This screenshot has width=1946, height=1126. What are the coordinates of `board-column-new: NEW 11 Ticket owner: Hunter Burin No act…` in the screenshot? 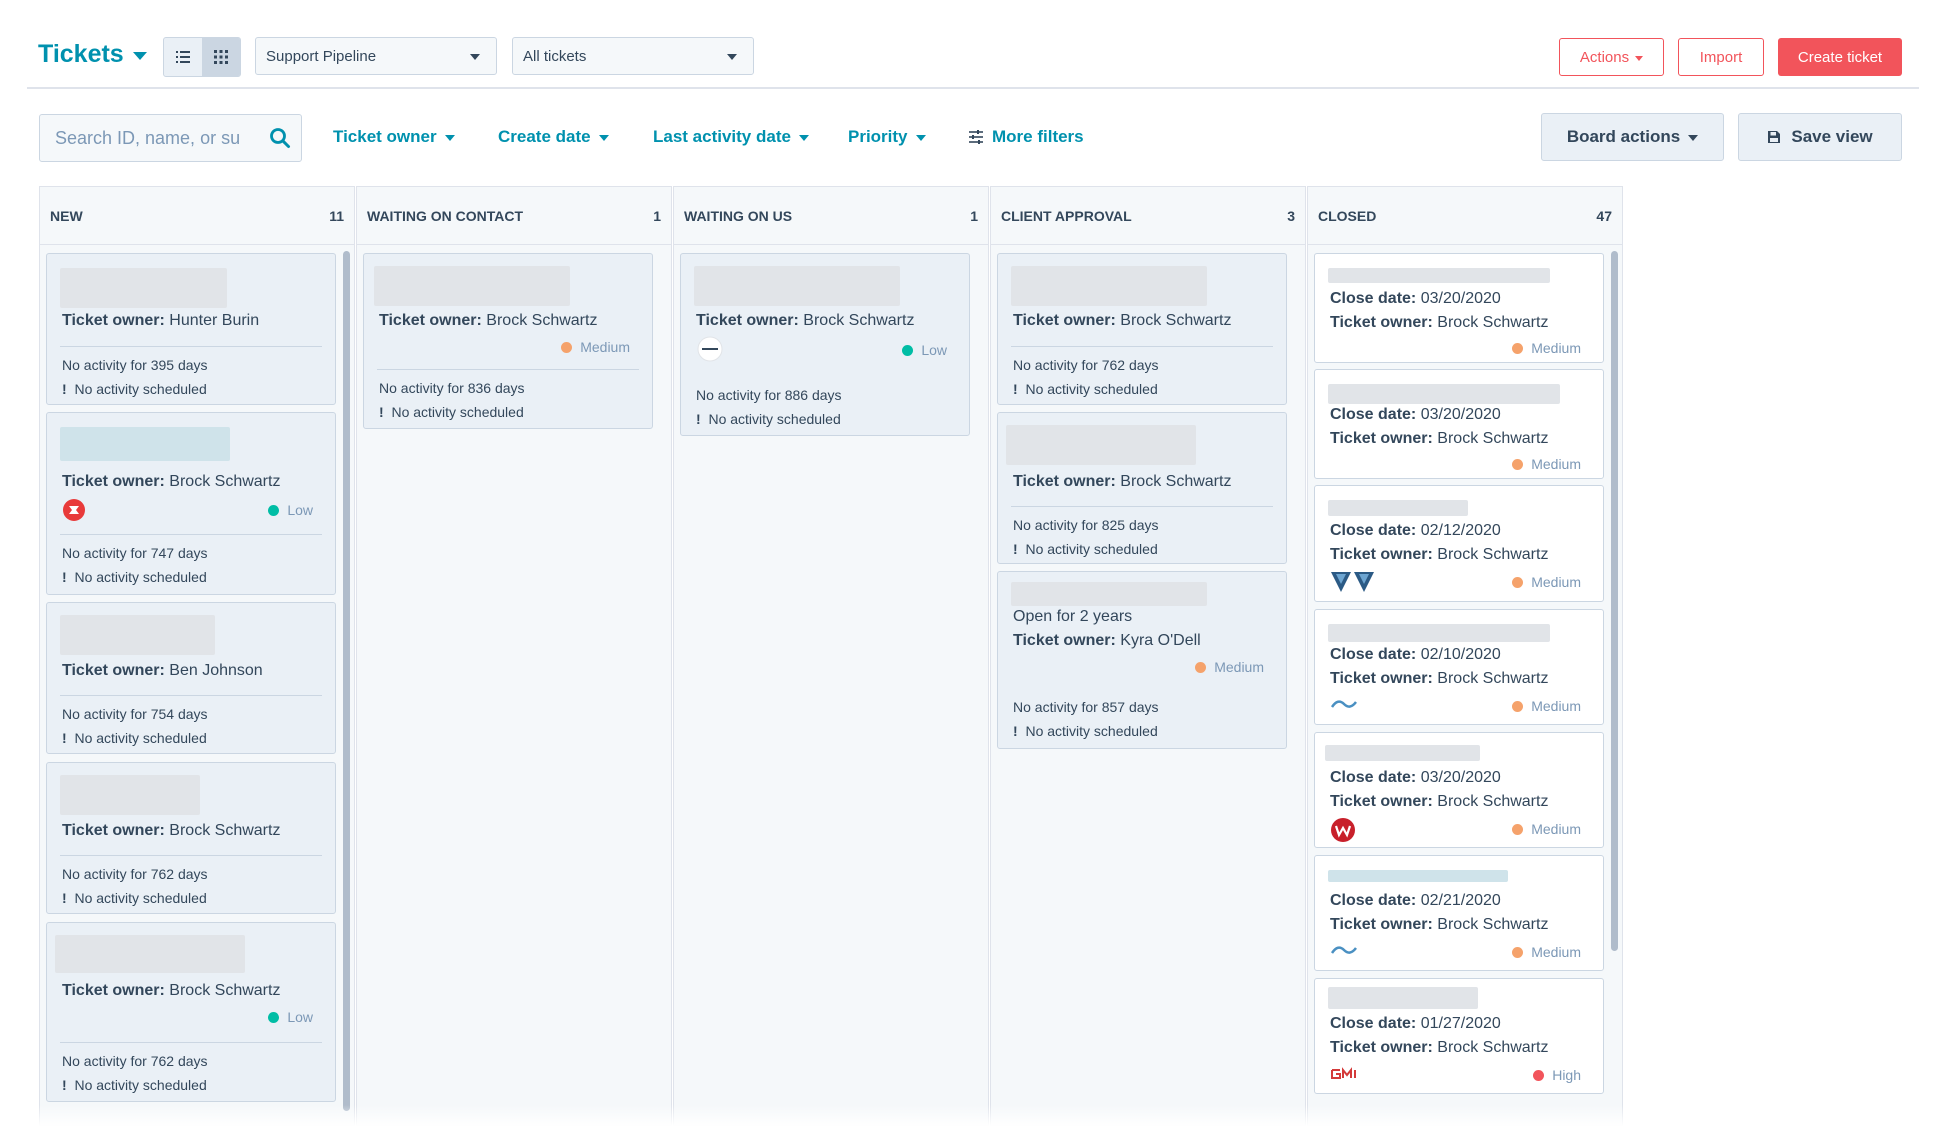 It's located at (197, 656).